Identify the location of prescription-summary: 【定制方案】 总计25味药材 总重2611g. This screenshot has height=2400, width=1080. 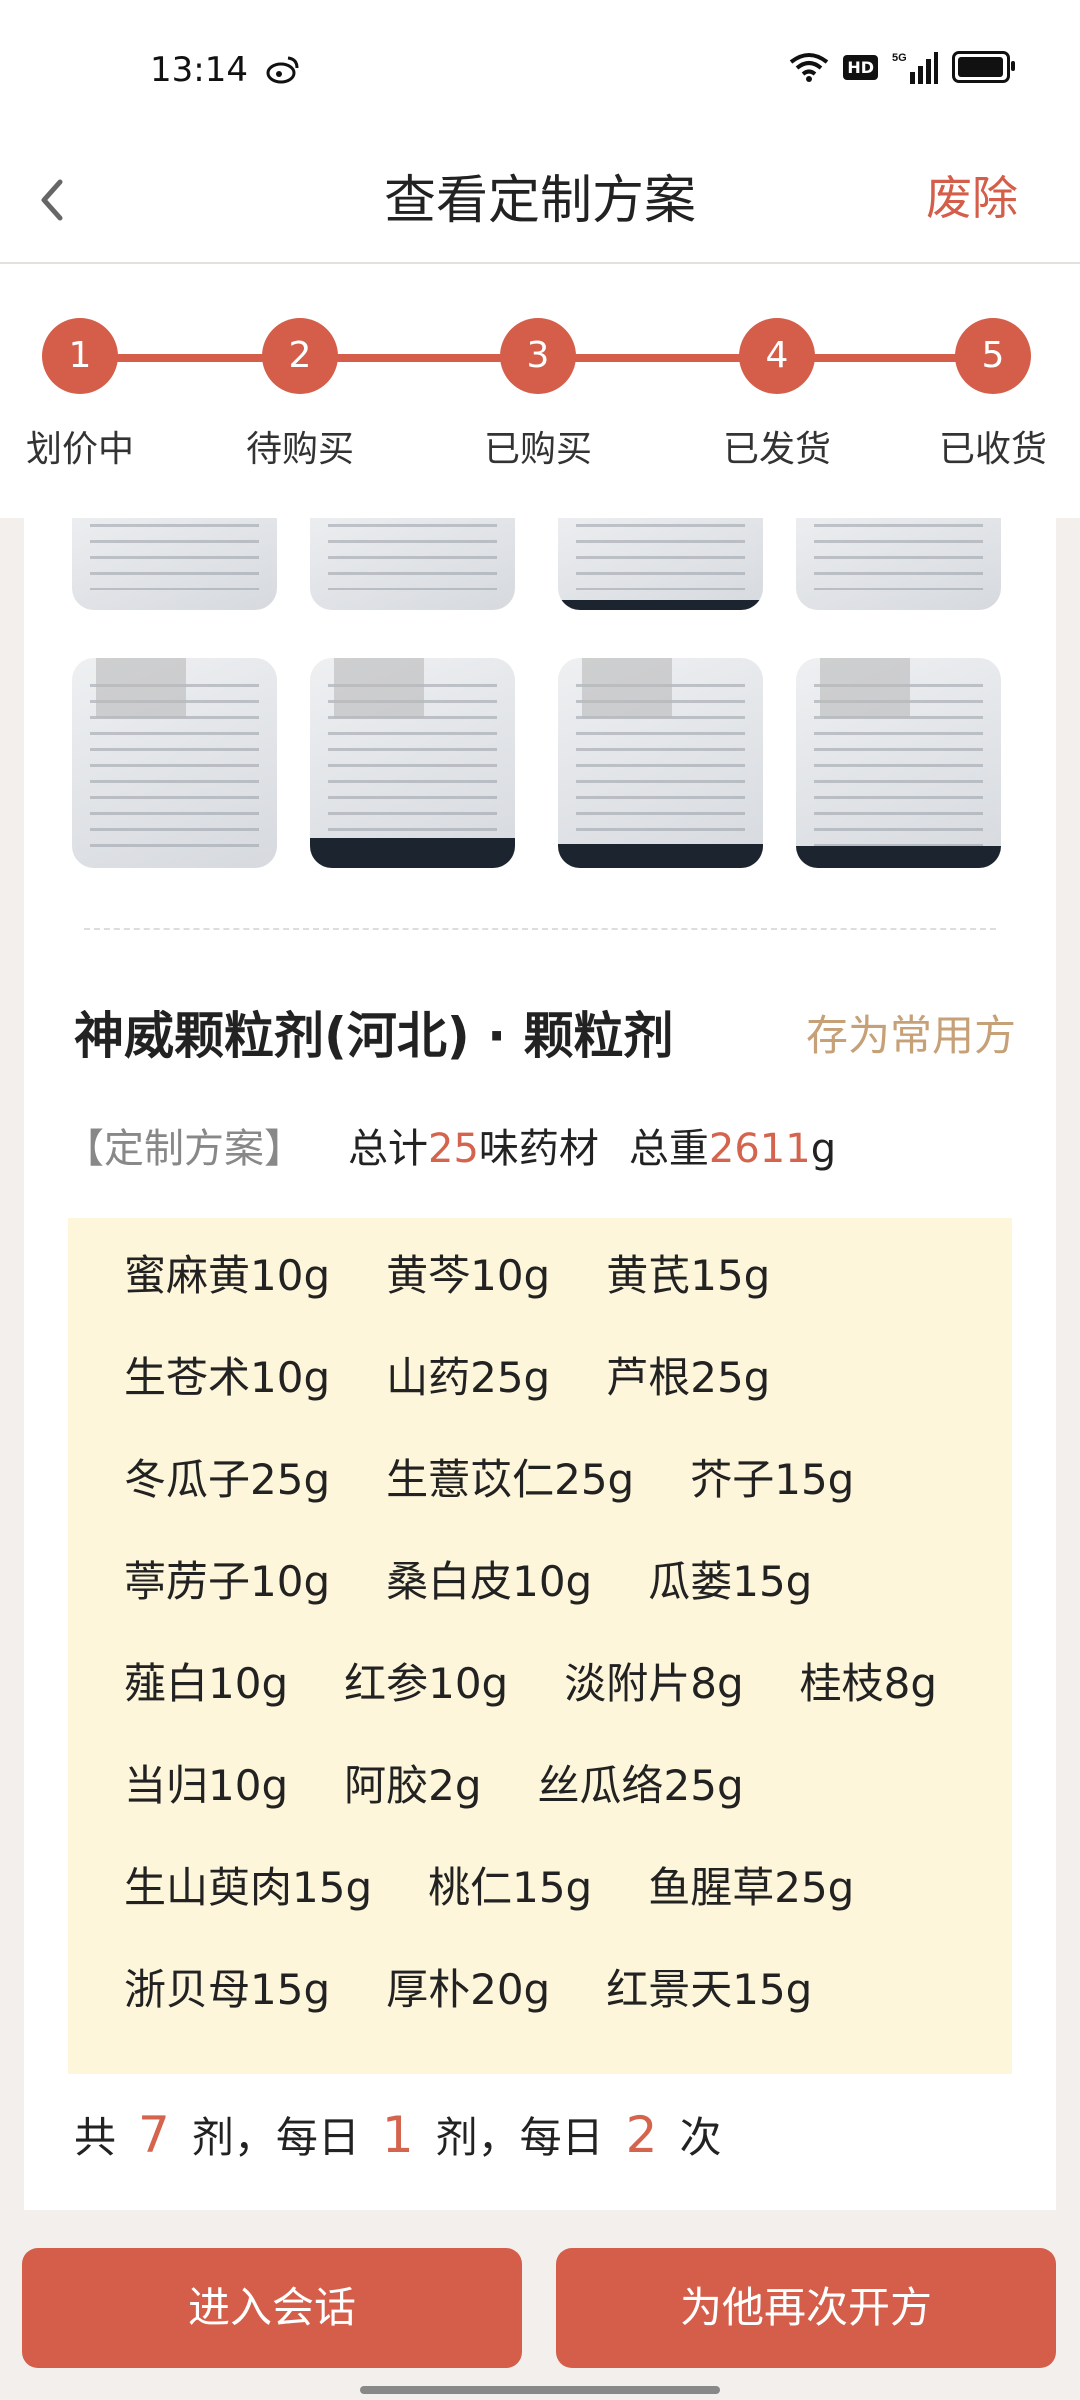
(450, 1145).